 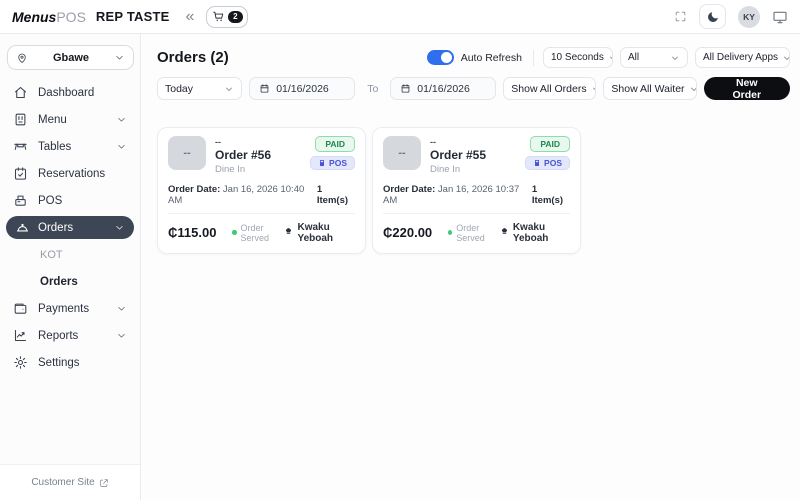 What do you see at coordinates (70, 254) in the screenshot?
I see `sidebar-subitem-kot: KOT` at bounding box center [70, 254].